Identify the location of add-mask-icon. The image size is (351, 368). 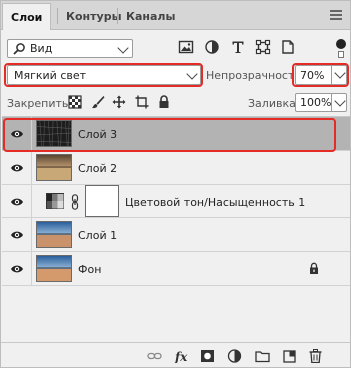
(207, 356).